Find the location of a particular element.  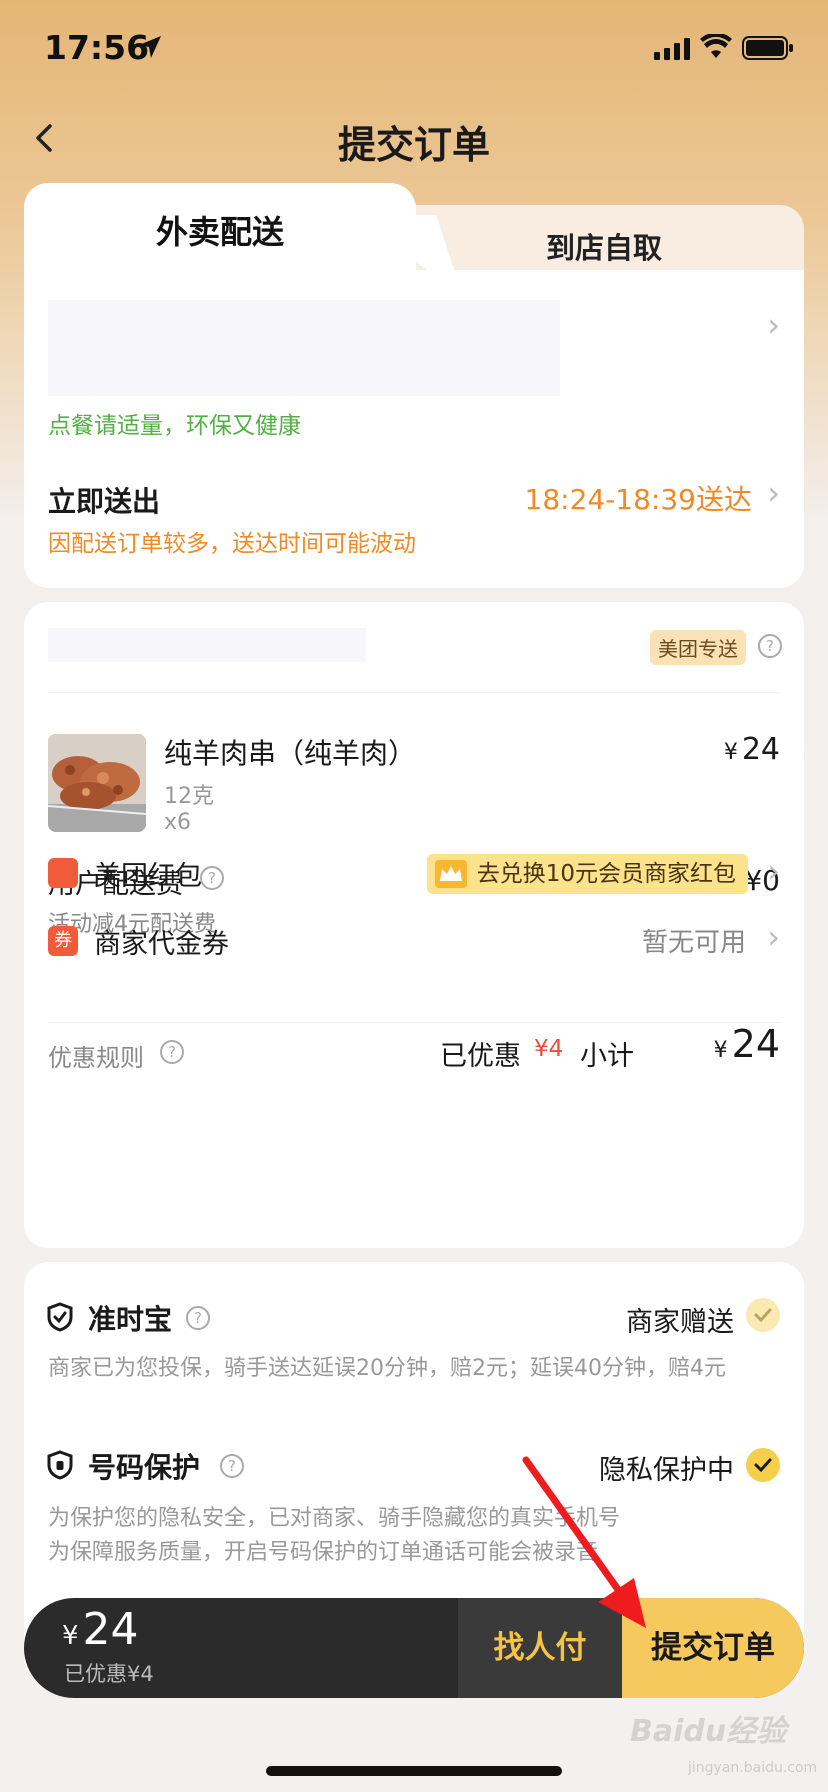

submit-order-button: 提交订单 is located at coordinates (713, 1648).